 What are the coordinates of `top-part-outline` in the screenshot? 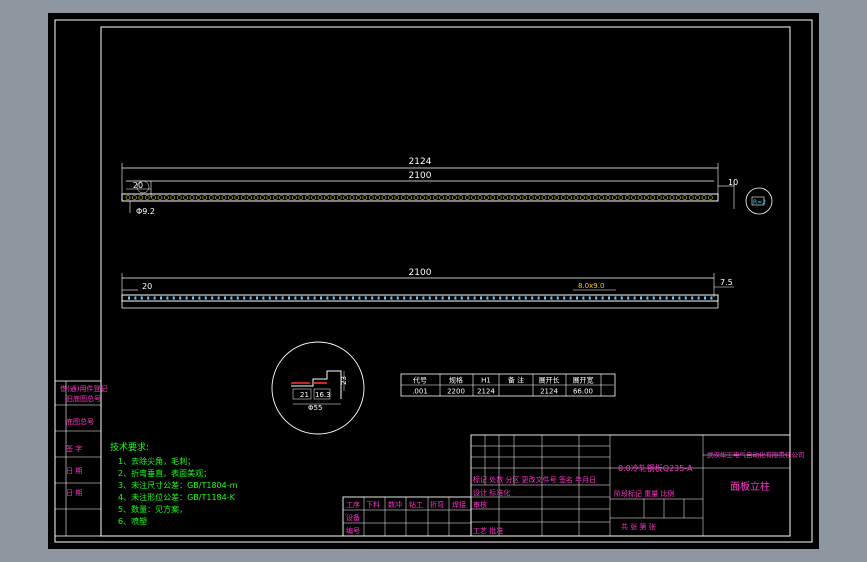 It's located at (420, 197).